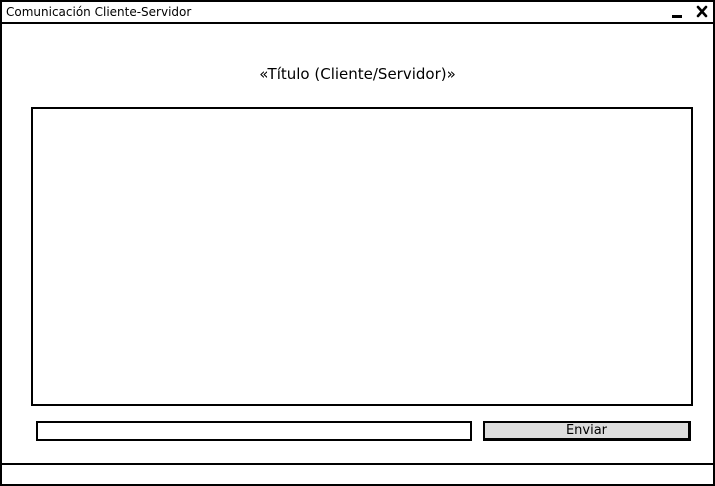  What do you see at coordinates (587, 431) in the screenshot?
I see `send-button: Enviar` at bounding box center [587, 431].